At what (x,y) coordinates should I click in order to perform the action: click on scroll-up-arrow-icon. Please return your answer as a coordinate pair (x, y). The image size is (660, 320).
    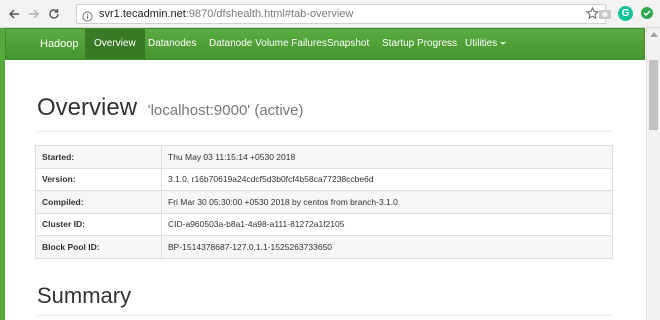
    Looking at the image, I should click on (654, 34).